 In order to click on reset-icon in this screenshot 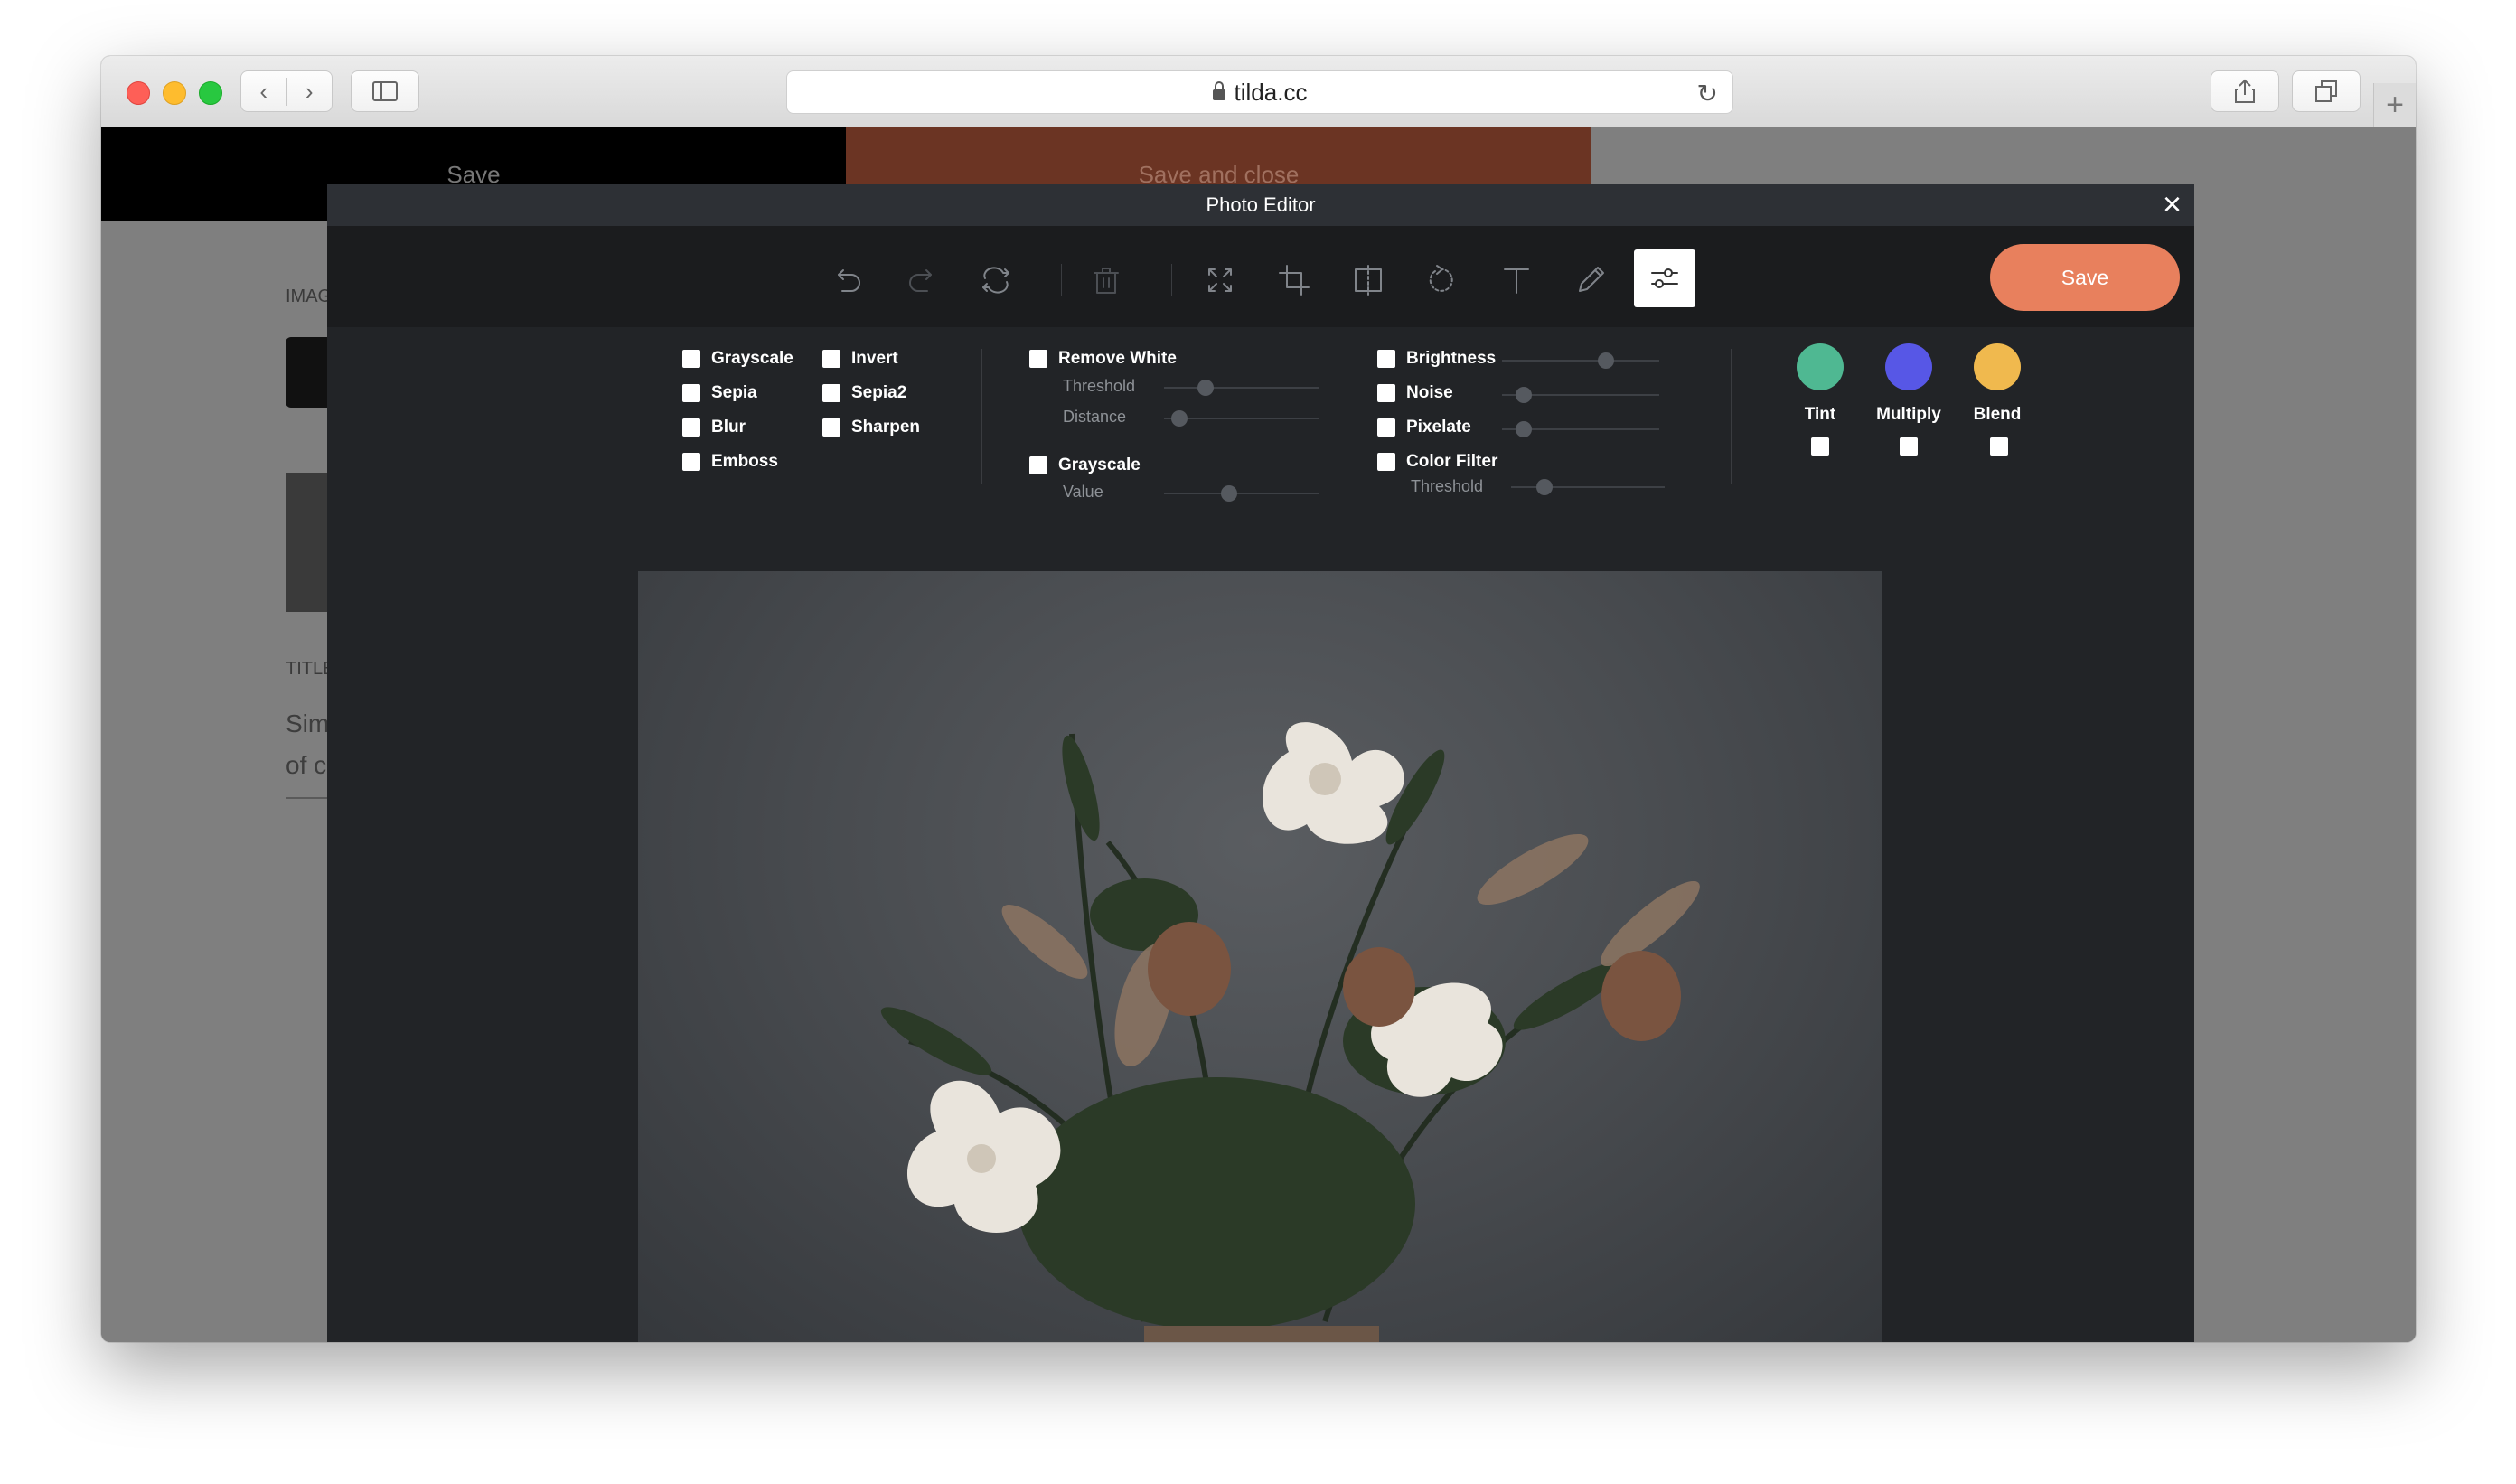, I will do `click(996, 280)`.